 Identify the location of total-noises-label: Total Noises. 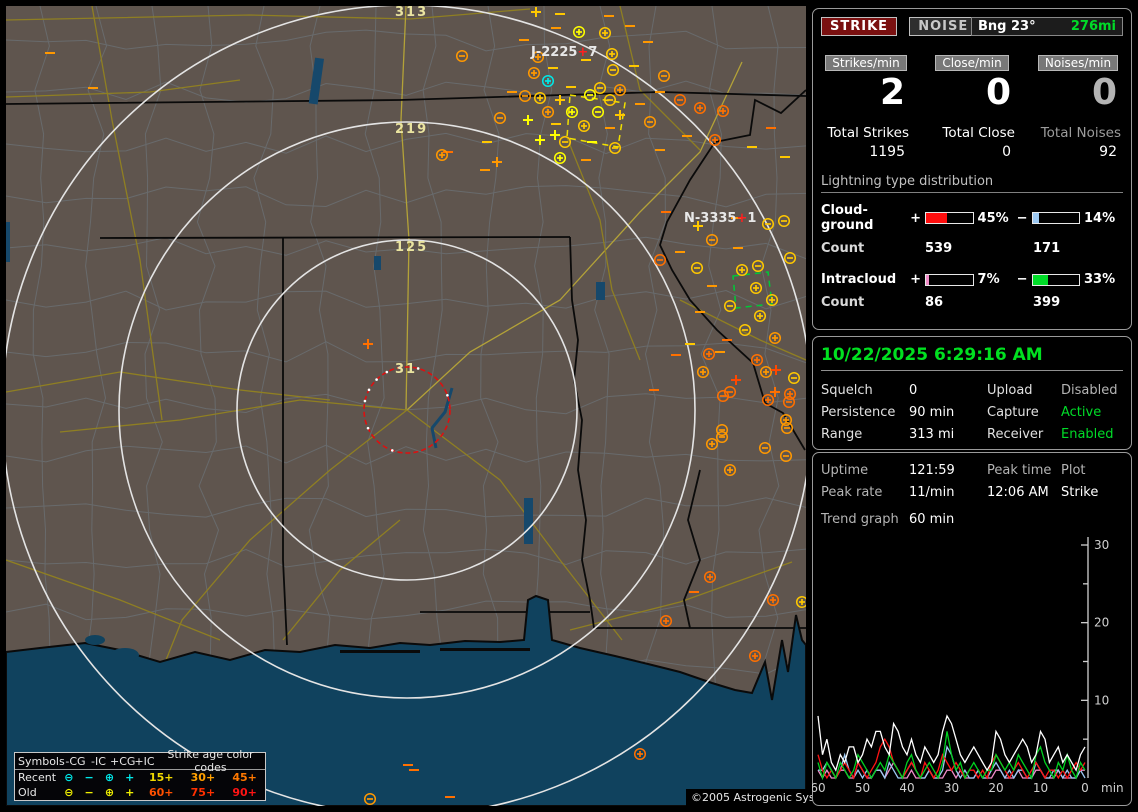
(1080, 133).